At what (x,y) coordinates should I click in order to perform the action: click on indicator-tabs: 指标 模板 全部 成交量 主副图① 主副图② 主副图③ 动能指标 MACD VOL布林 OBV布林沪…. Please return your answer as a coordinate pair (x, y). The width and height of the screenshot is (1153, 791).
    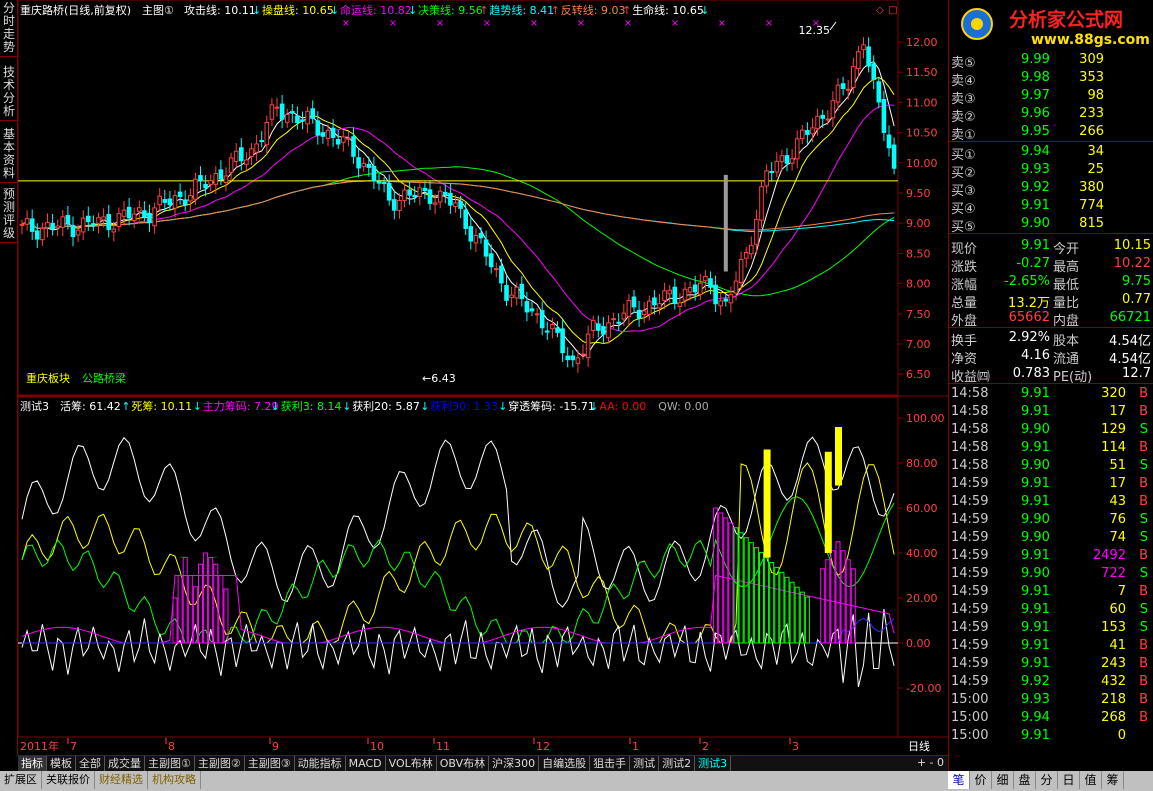
    Looking at the image, I should click on (483, 763).